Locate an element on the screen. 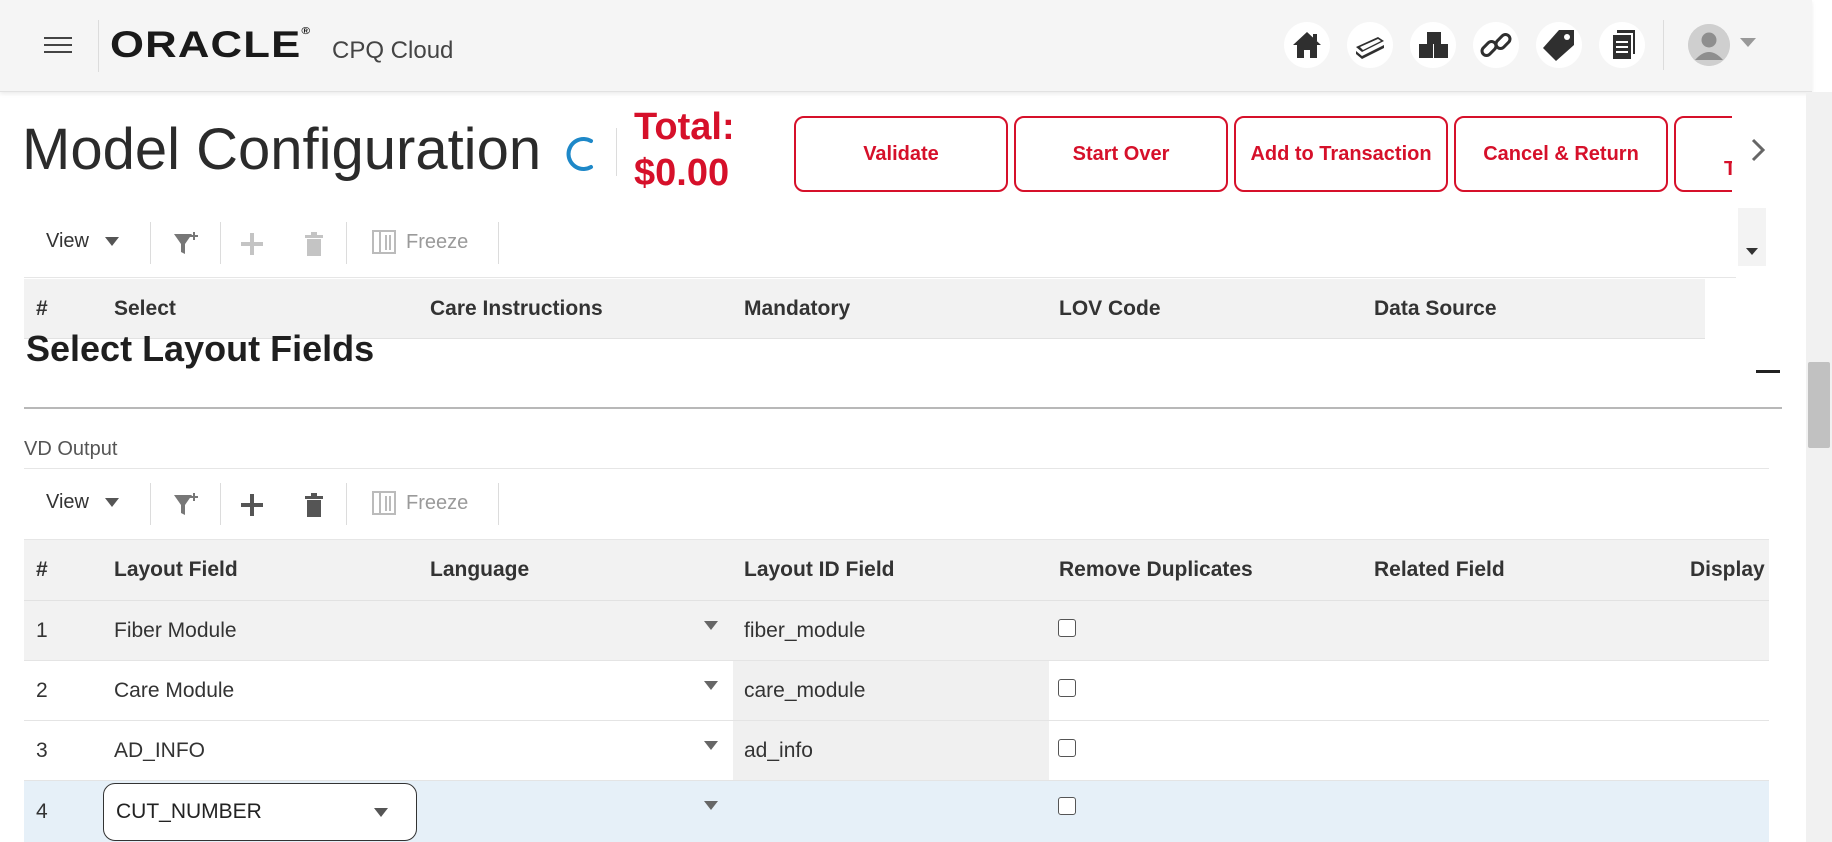  add-to-transaction-button: Add to Transaction is located at coordinates (1341, 154).